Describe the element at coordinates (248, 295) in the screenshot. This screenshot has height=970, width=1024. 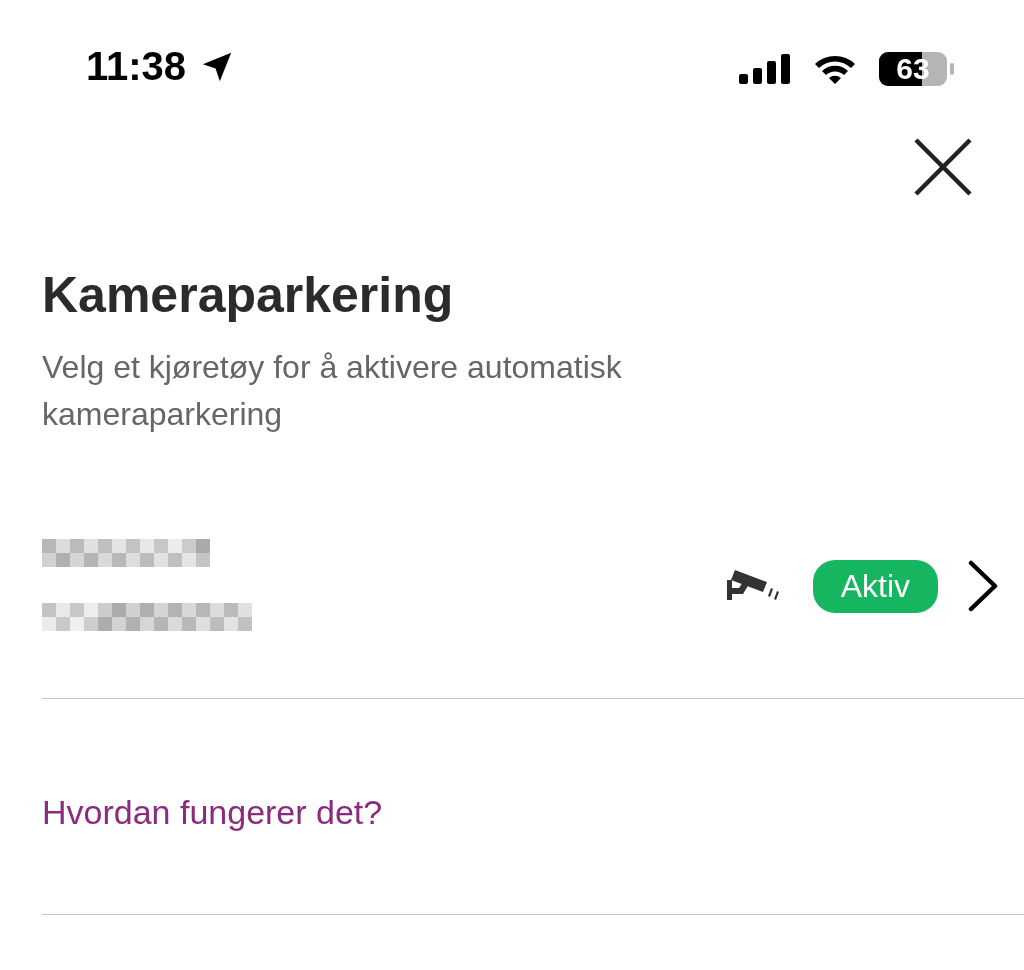
I see `page-title: Kameraparkering` at that location.